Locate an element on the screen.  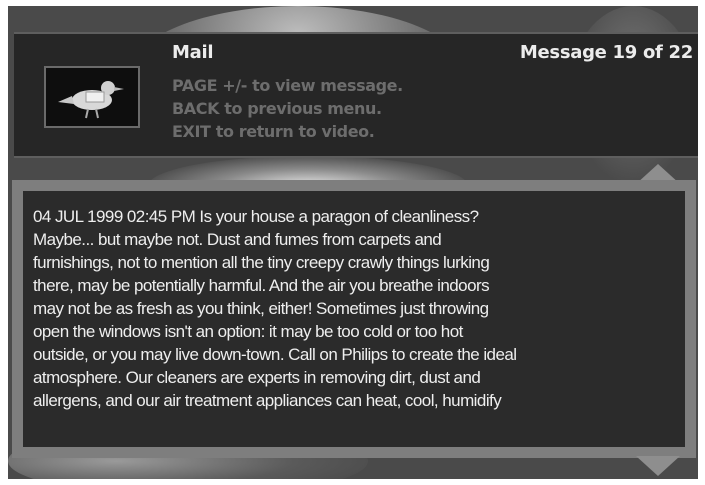
help-line-back: BACK to previous menu. is located at coordinates (277, 108).